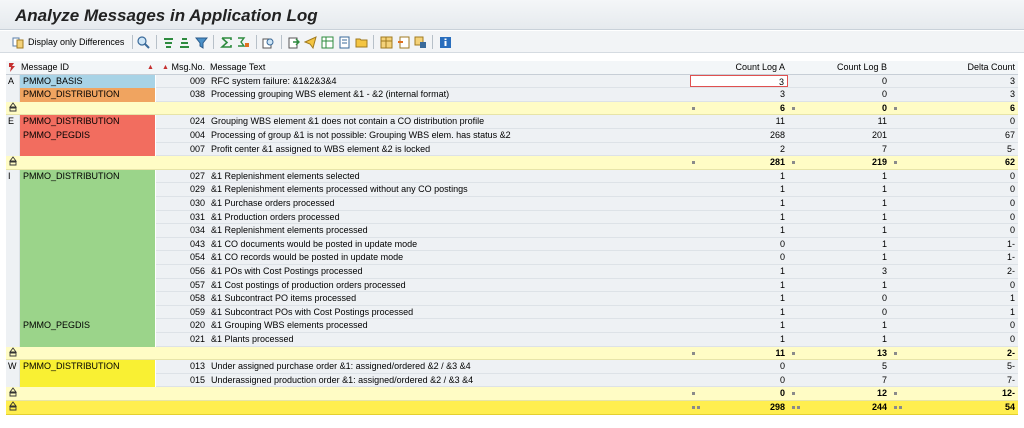  Describe the element at coordinates (445, 42) in the screenshot. I see `information-icon` at that location.